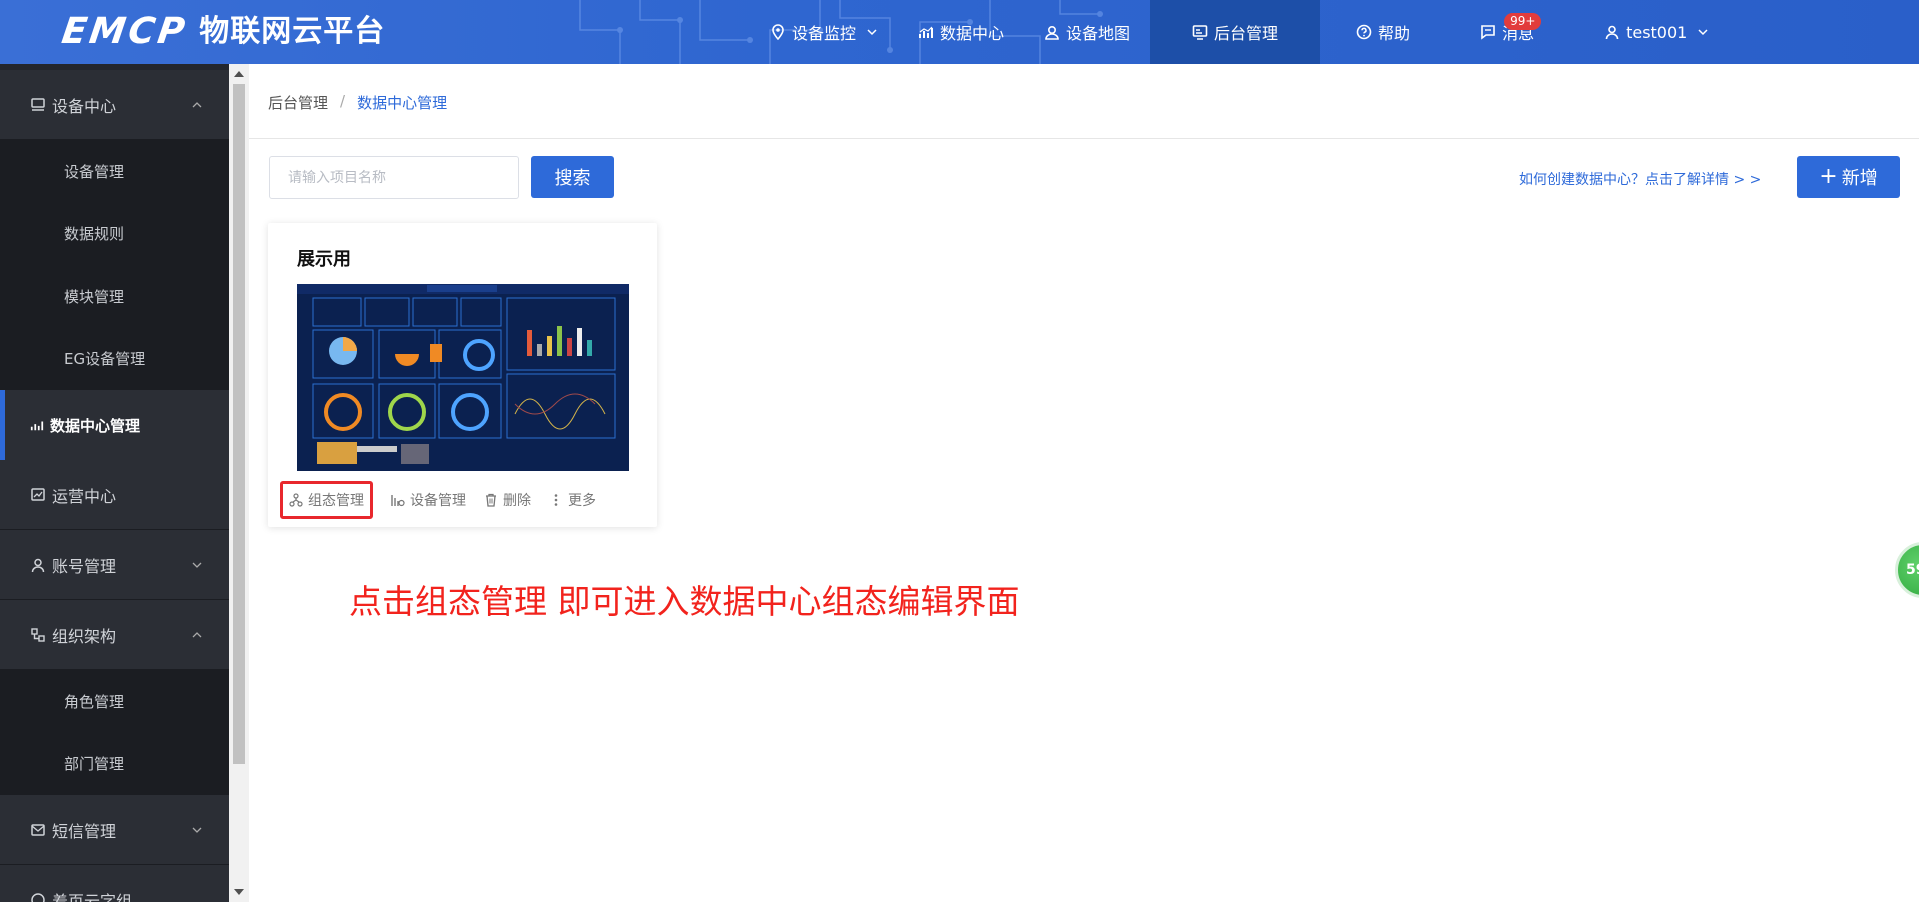  Describe the element at coordinates (556, 500) in the screenshot. I see `more-vertical-icon` at that location.